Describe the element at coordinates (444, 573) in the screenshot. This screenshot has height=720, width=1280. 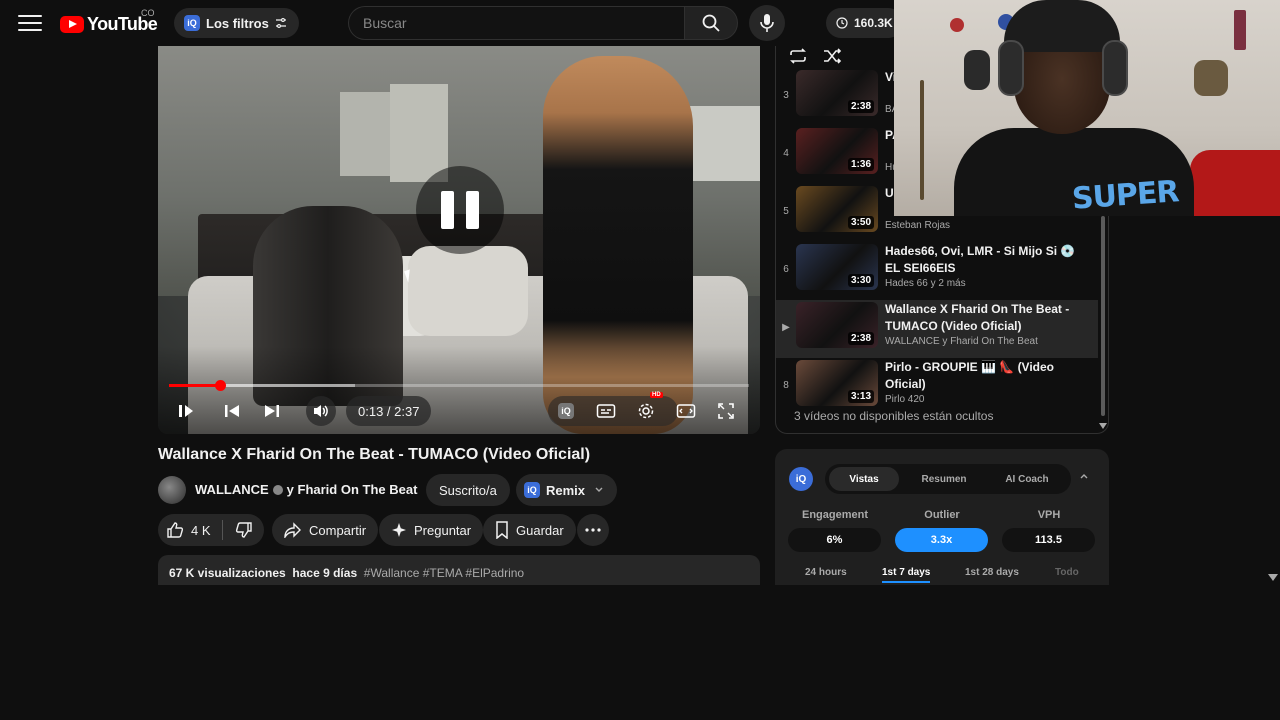
I see `hashtags: #Wallance #TEMA #ElPadrino` at that location.